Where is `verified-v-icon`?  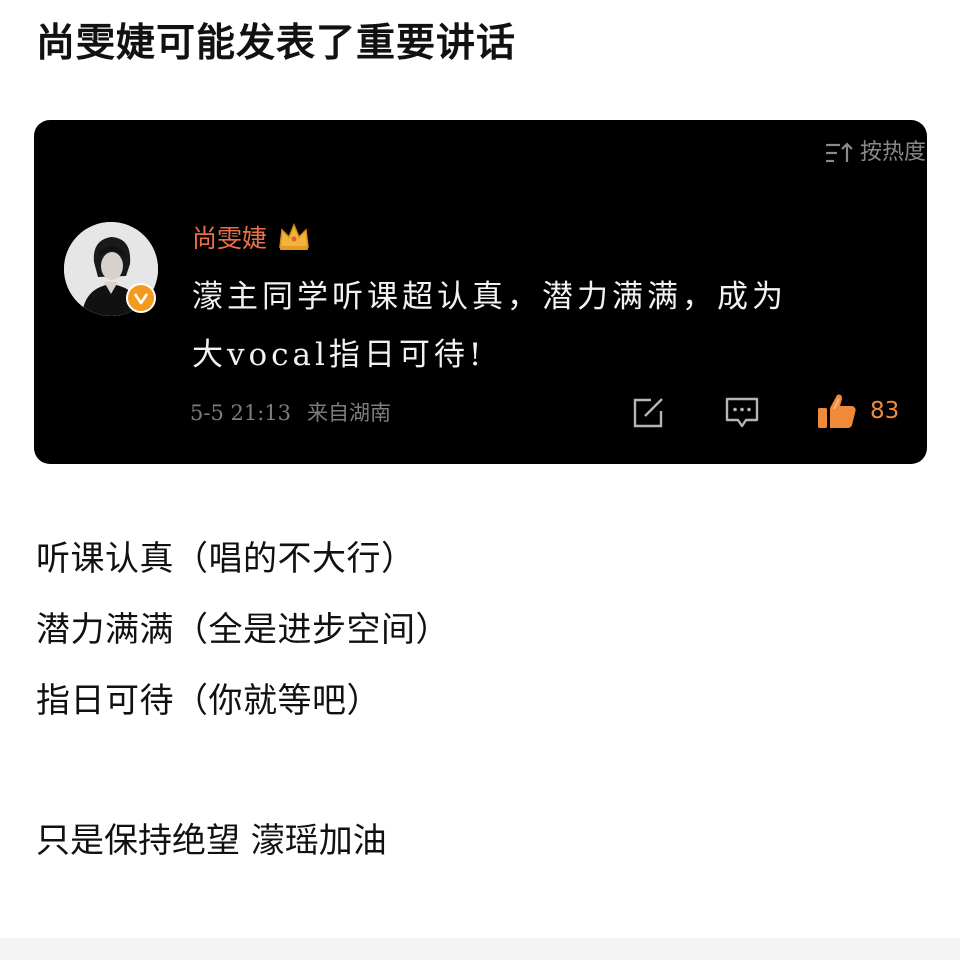
verified-v-icon is located at coordinates (141, 298).